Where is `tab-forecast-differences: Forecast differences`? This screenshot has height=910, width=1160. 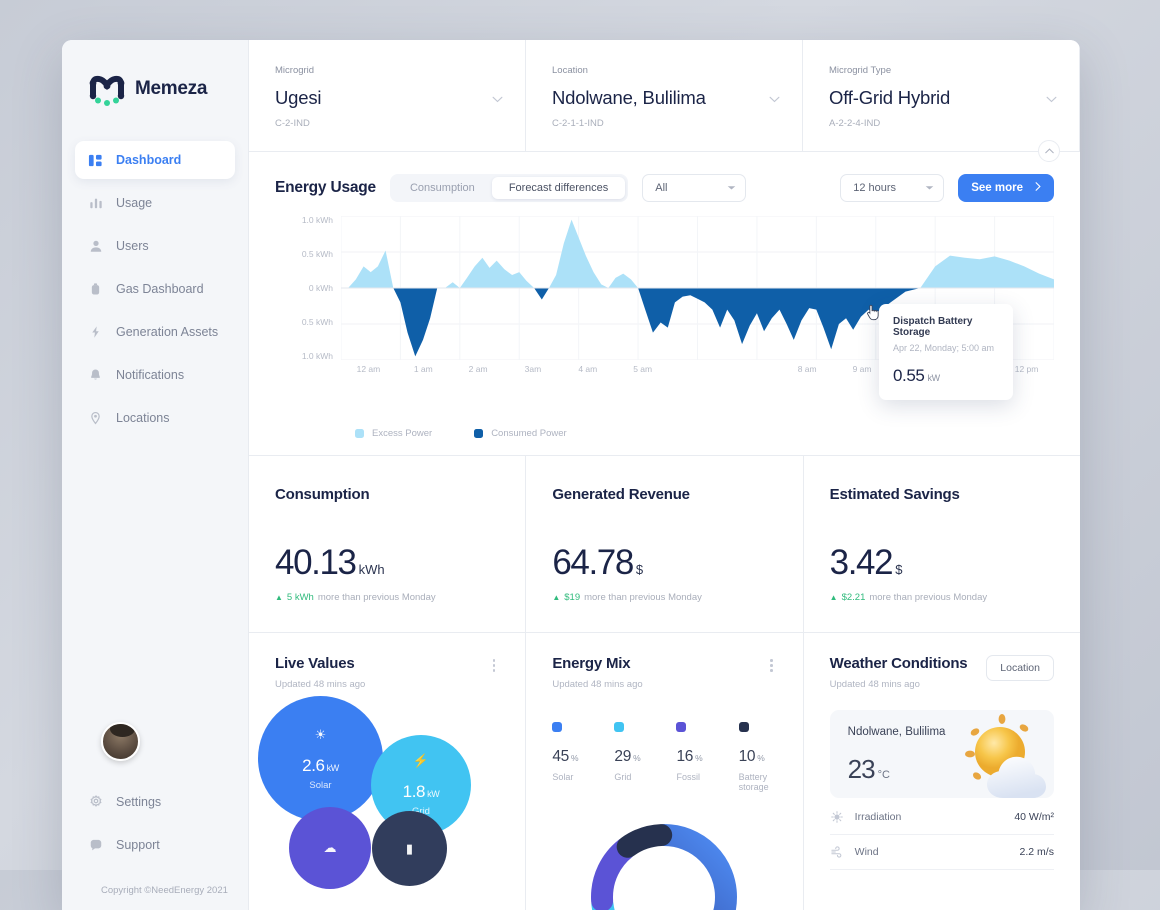 tab-forecast-differences: Forecast differences is located at coordinates (558, 188).